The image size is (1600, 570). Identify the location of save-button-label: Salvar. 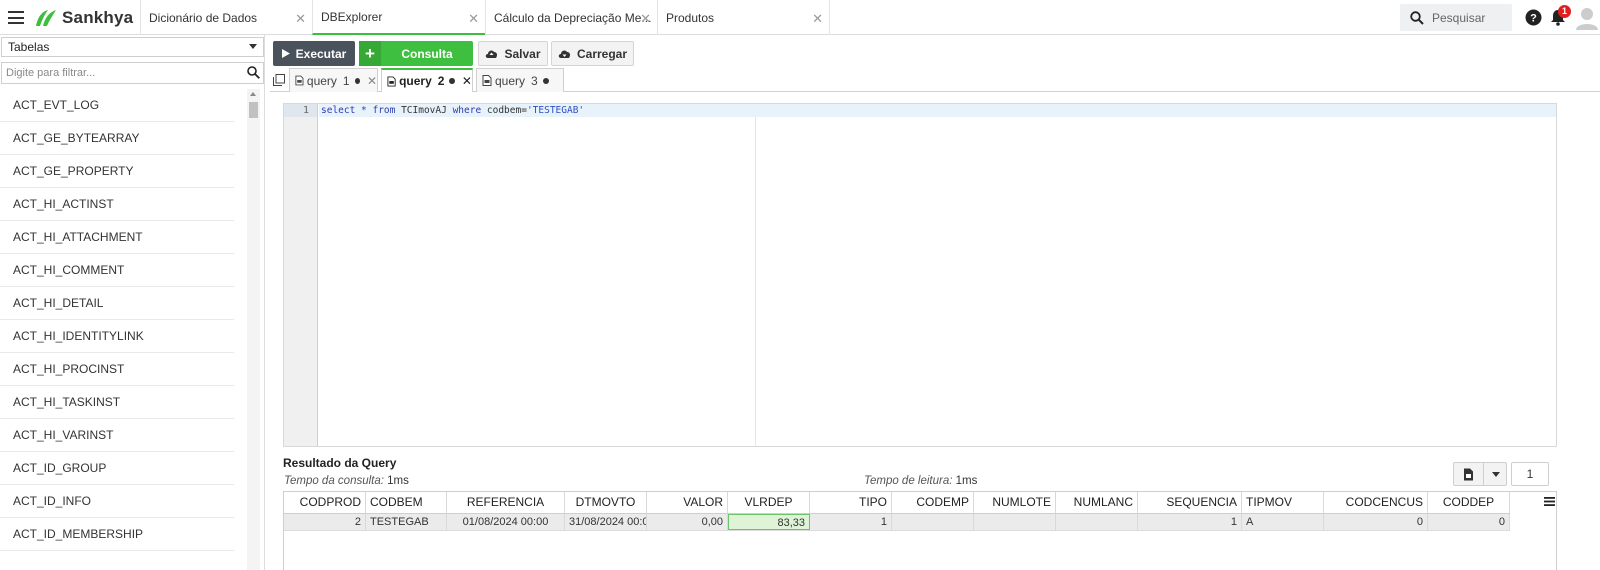
(522, 53).